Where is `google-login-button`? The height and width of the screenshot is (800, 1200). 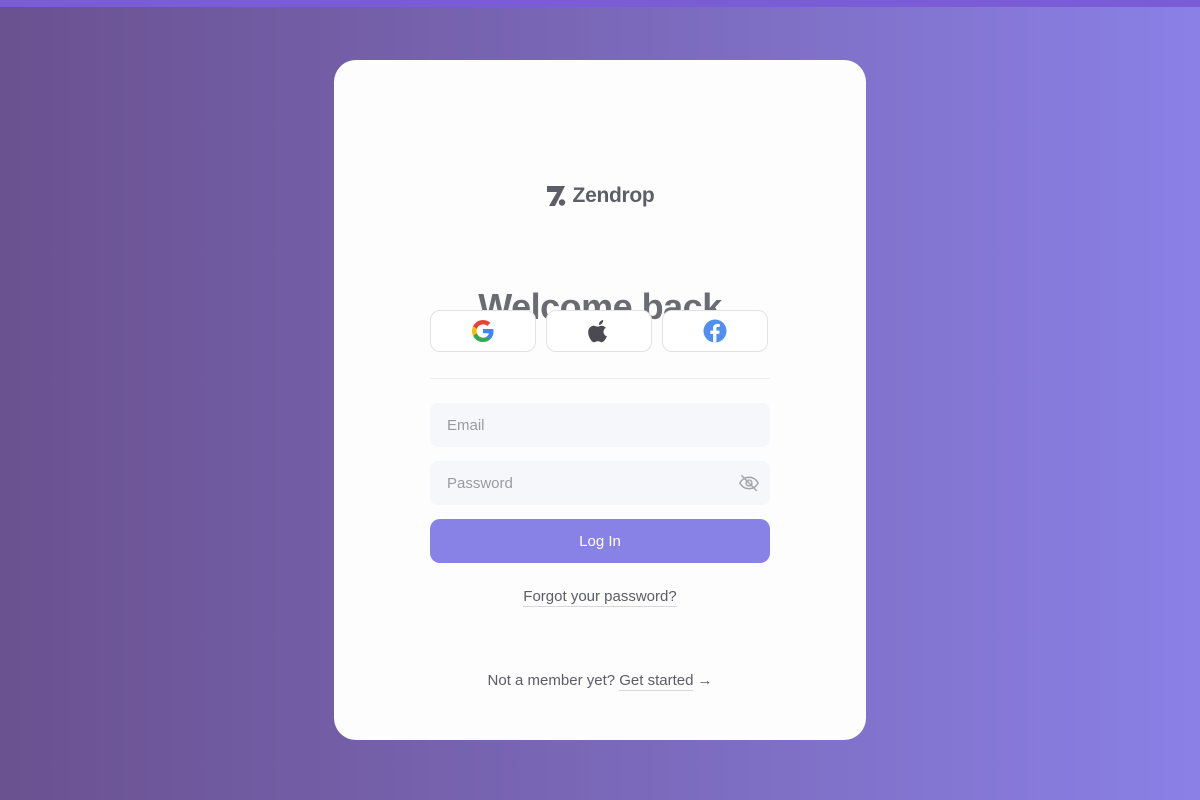 google-login-button is located at coordinates (483, 331).